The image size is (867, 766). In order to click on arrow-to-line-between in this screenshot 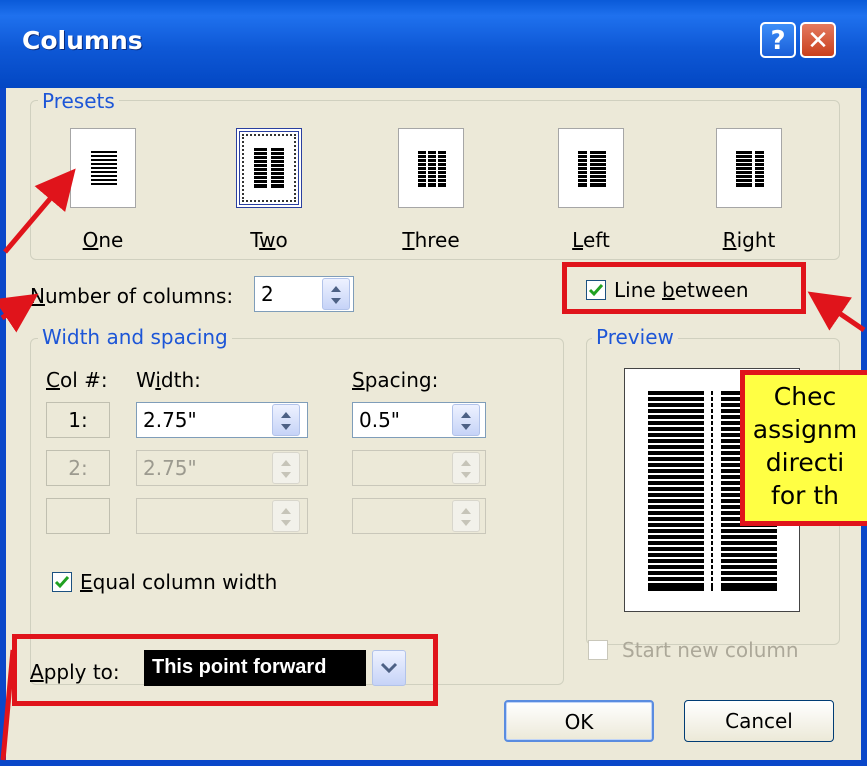, I will do `click(836, 312)`.